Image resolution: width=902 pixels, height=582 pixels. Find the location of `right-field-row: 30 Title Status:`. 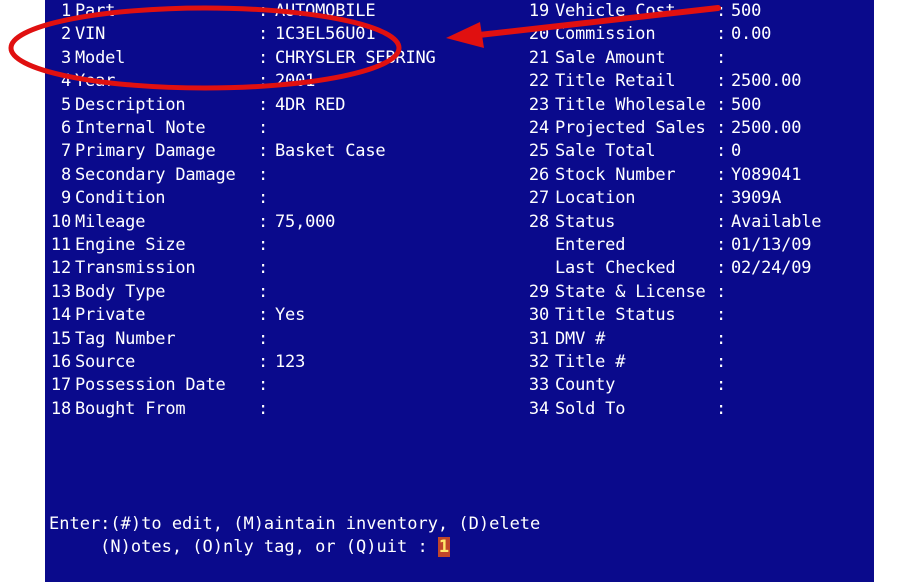

right-field-row: 30 Title Status: is located at coordinates (697, 315).